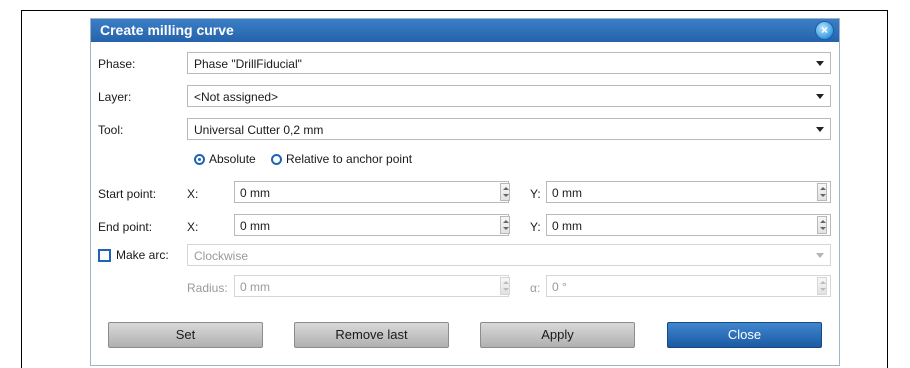 Image resolution: width=910 pixels, height=368 pixels. I want to click on close-icon: ×, so click(824, 30).